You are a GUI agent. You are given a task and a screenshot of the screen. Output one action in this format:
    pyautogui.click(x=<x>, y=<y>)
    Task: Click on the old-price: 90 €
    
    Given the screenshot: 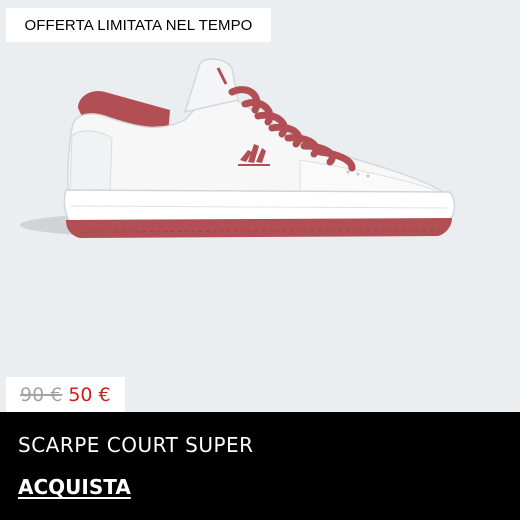 What is the action you would take?
    pyautogui.click(x=41, y=394)
    